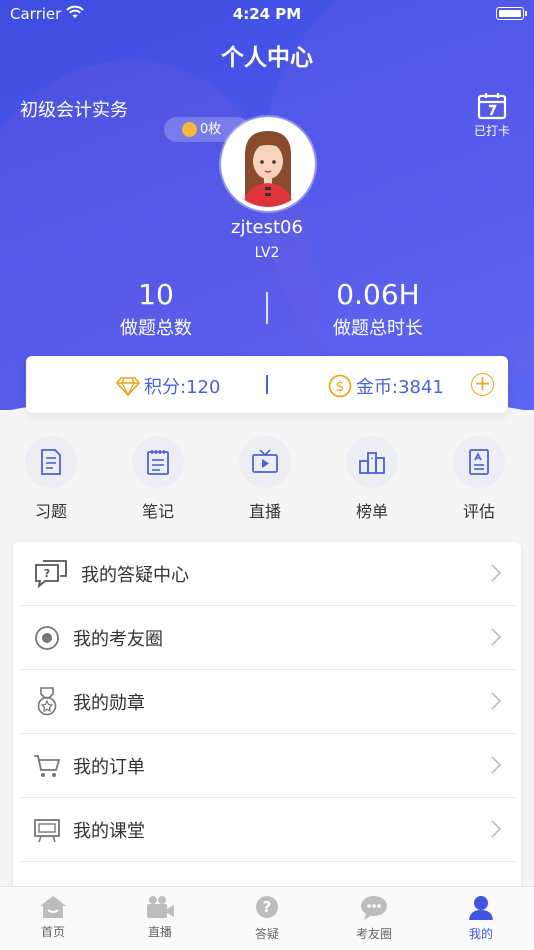  What do you see at coordinates (492, 106) in the screenshot?
I see `calendar-icon` at bounding box center [492, 106].